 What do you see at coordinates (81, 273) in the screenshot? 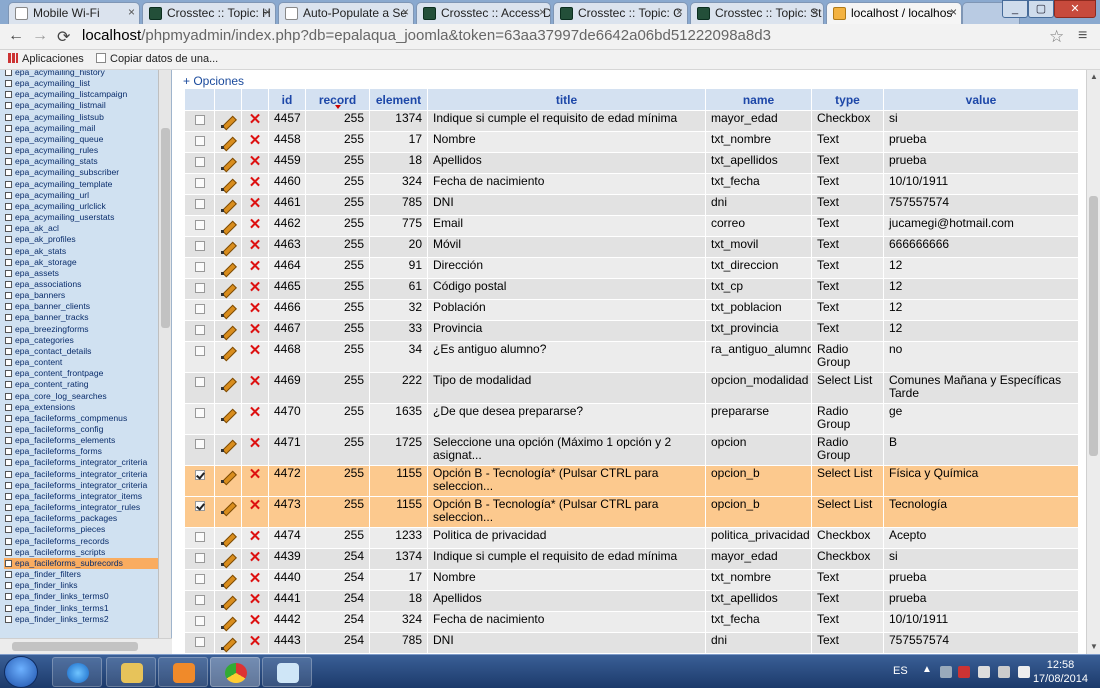
I see `sidebar-table-item: epa_assets` at bounding box center [81, 273].